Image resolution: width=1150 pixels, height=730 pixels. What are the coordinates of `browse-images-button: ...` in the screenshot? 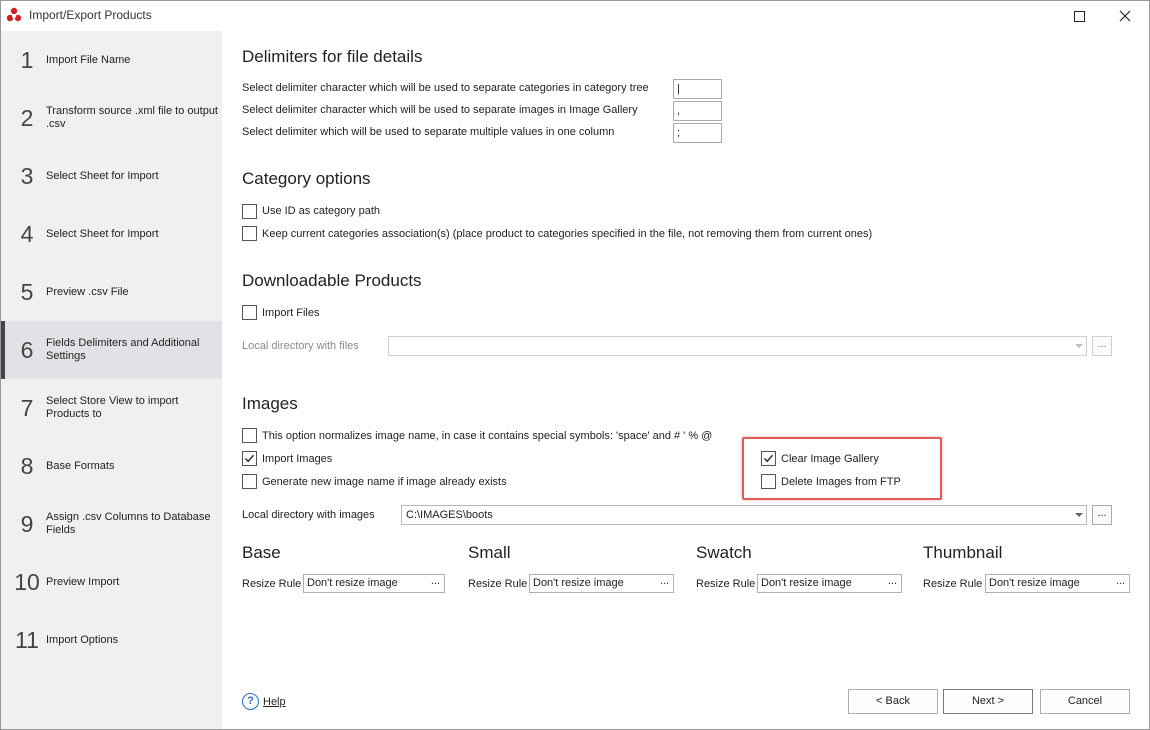 It's located at (1102, 515).